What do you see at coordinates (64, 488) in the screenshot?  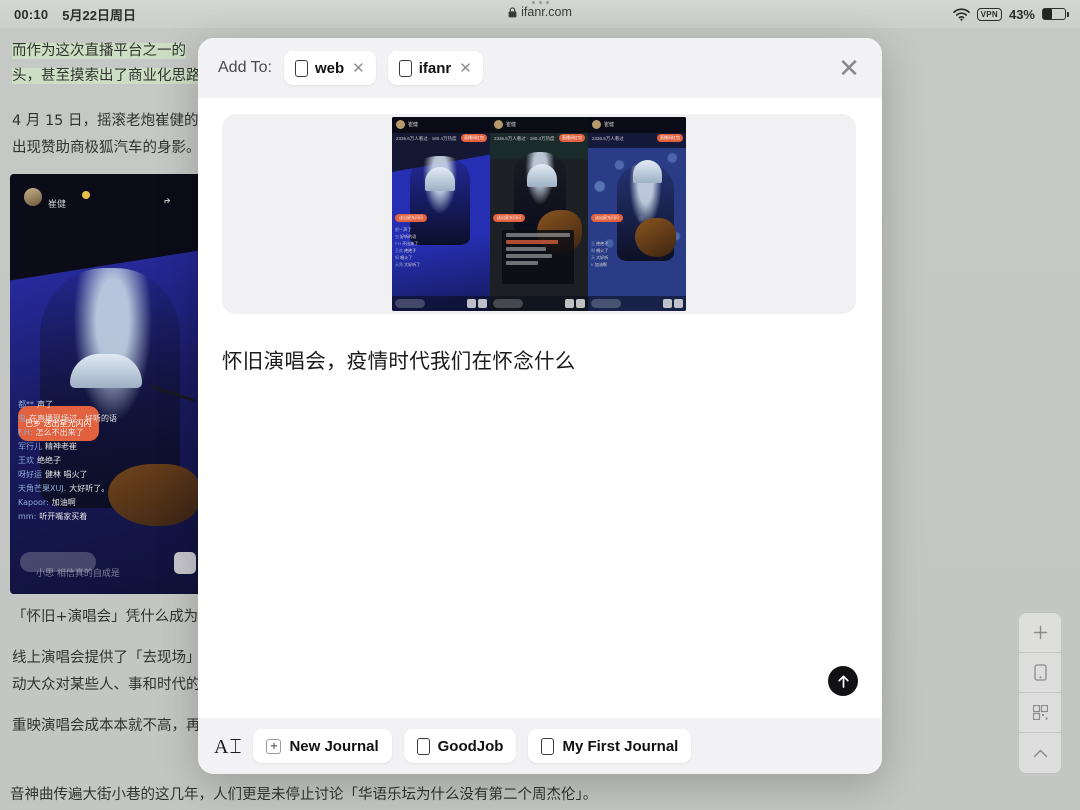 I see `chat-message: 天角芒果XUJ. 大好听了。` at bounding box center [64, 488].